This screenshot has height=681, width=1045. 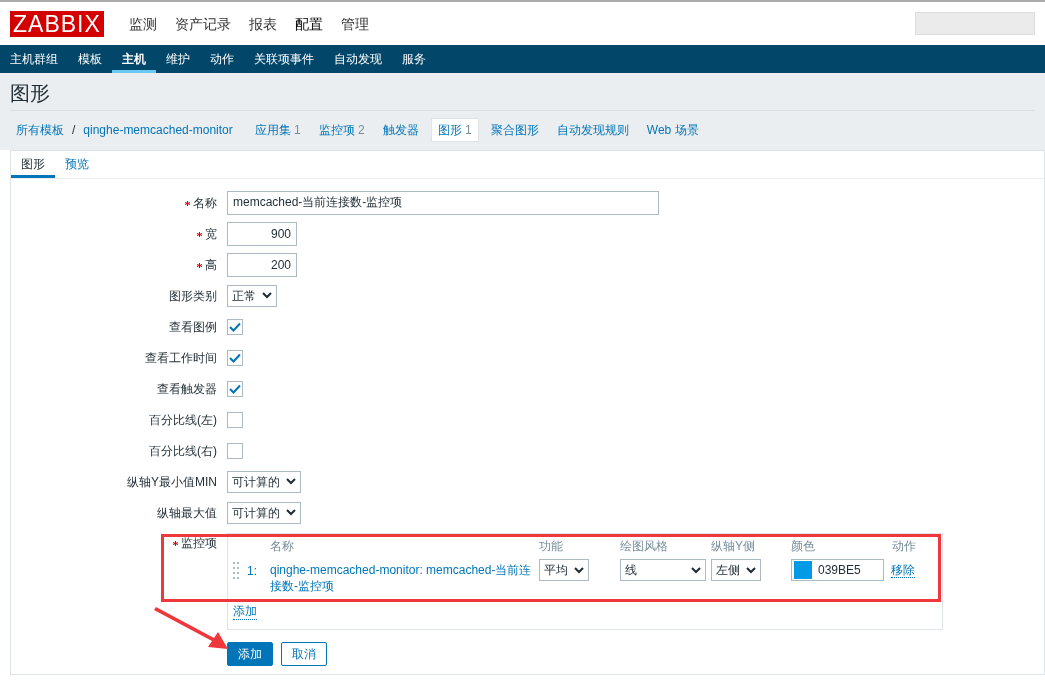 I want to click on row-index: 1:, so click(x=252, y=571).